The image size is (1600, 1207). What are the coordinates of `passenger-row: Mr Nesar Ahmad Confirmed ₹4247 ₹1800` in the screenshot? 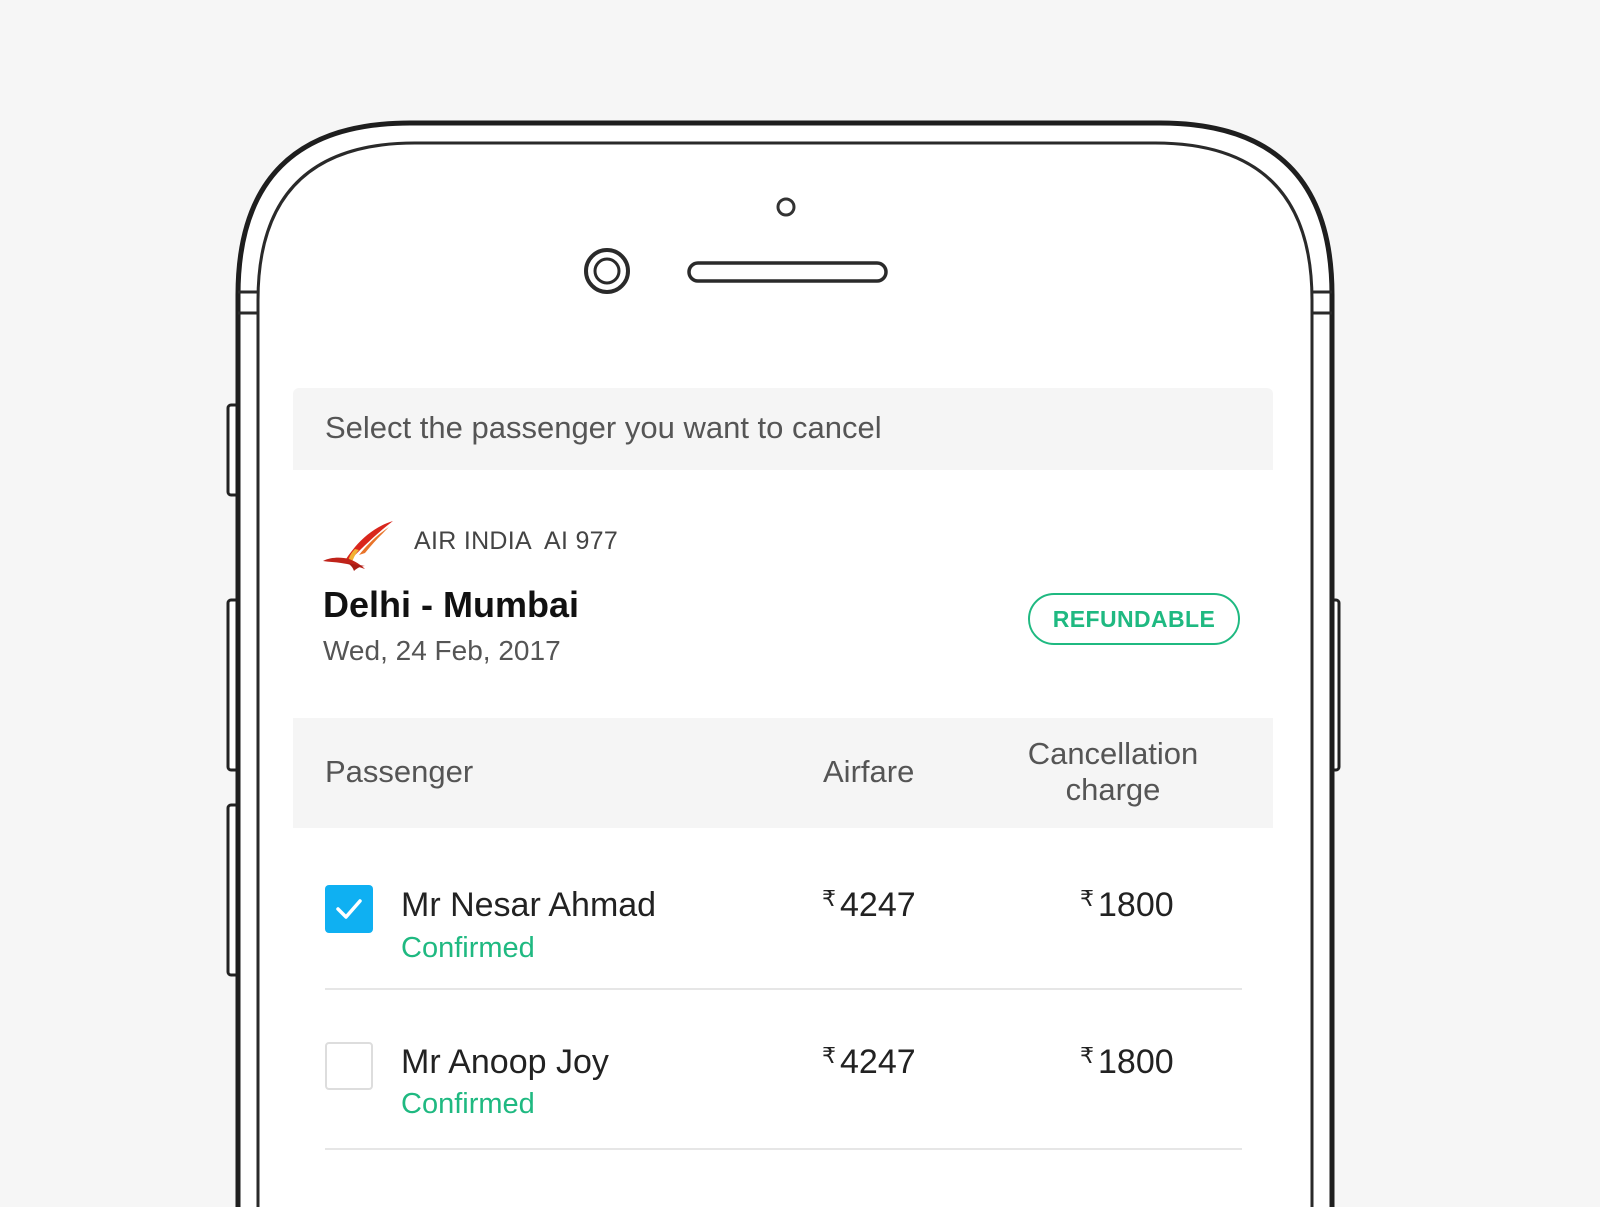 It's located at (783, 909).